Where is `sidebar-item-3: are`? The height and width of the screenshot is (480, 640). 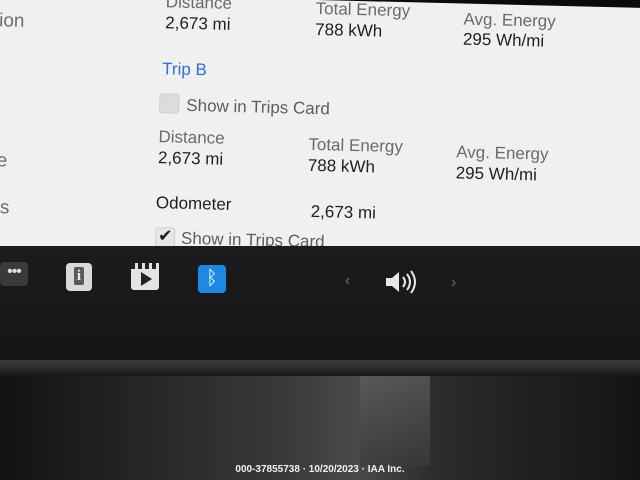
sidebar-item-3: are is located at coordinates (4, 161).